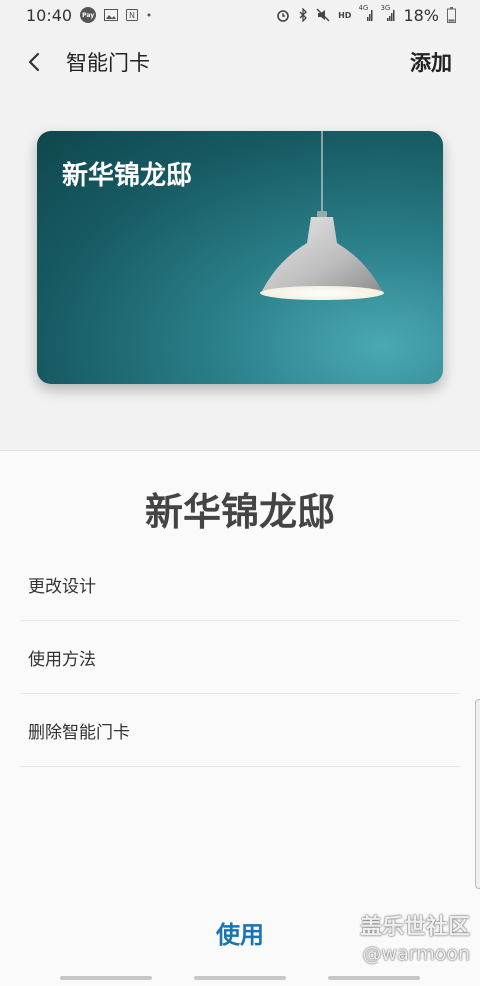  Describe the element at coordinates (240, 657) in the screenshot. I see `menu-item-how-to-use: 使用方法` at that location.